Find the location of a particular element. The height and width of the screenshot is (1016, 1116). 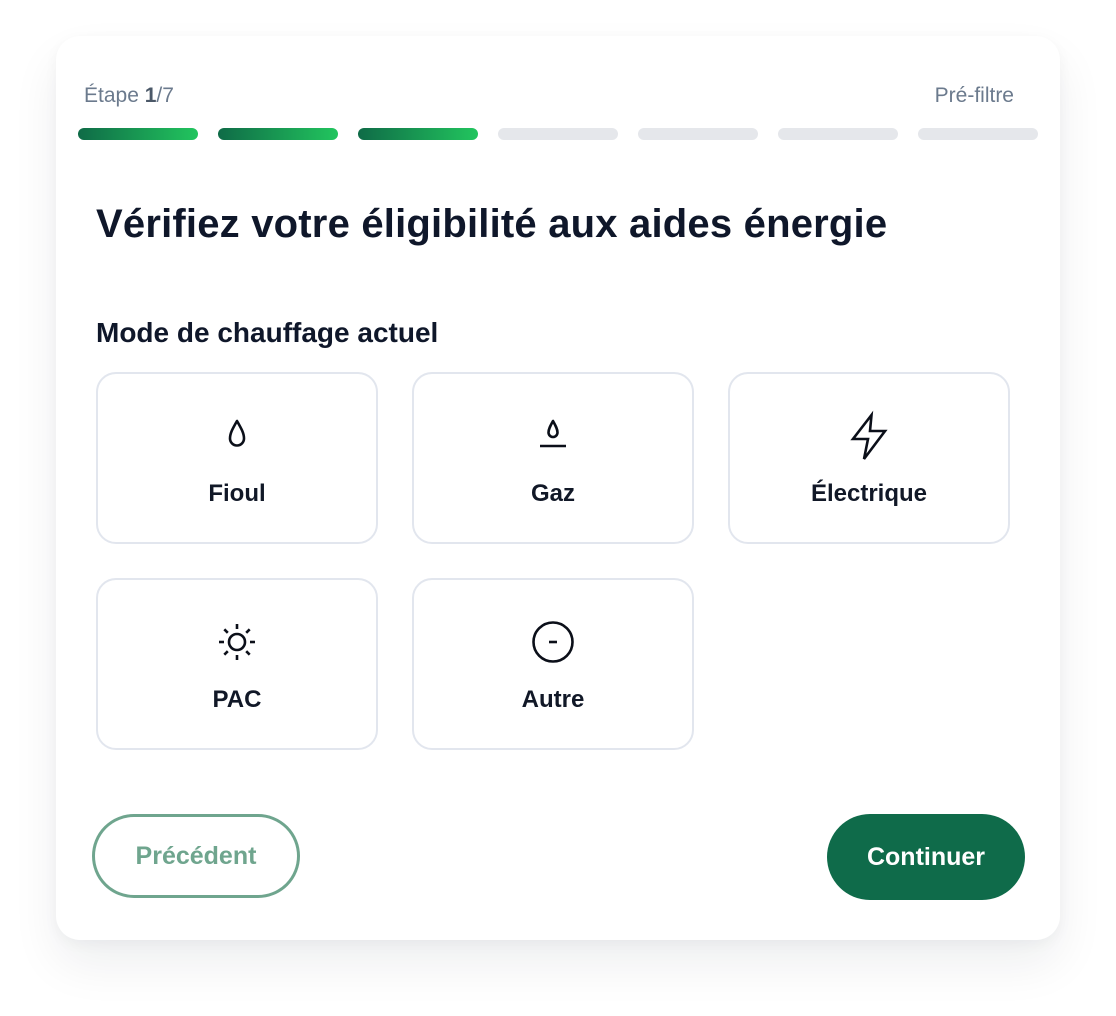

option-autre: Autre is located at coordinates (553, 664).